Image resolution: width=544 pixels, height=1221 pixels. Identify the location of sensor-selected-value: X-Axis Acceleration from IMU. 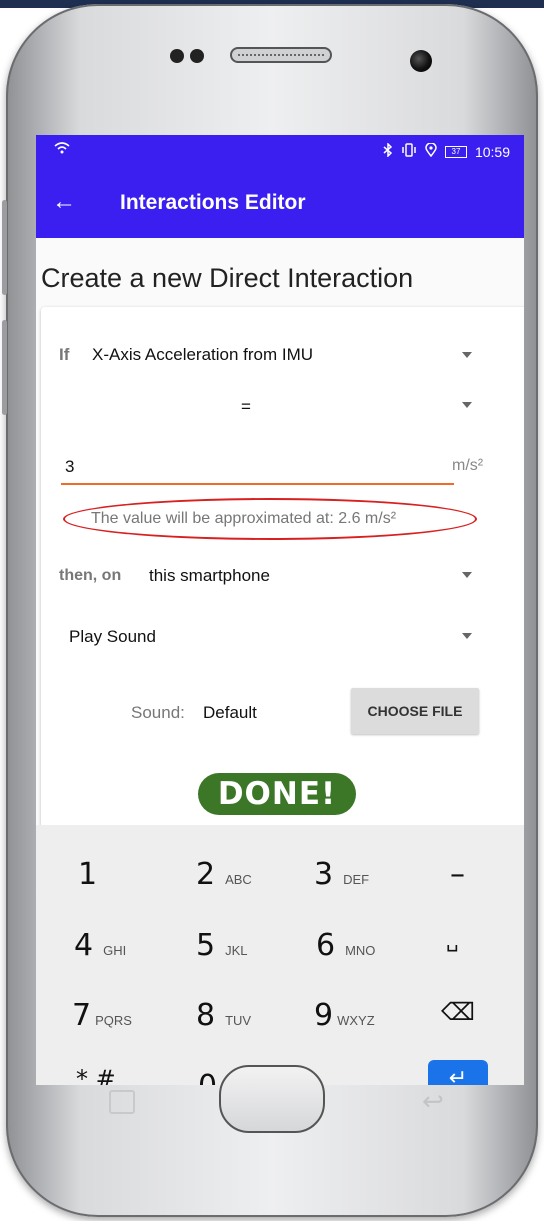
(203, 354).